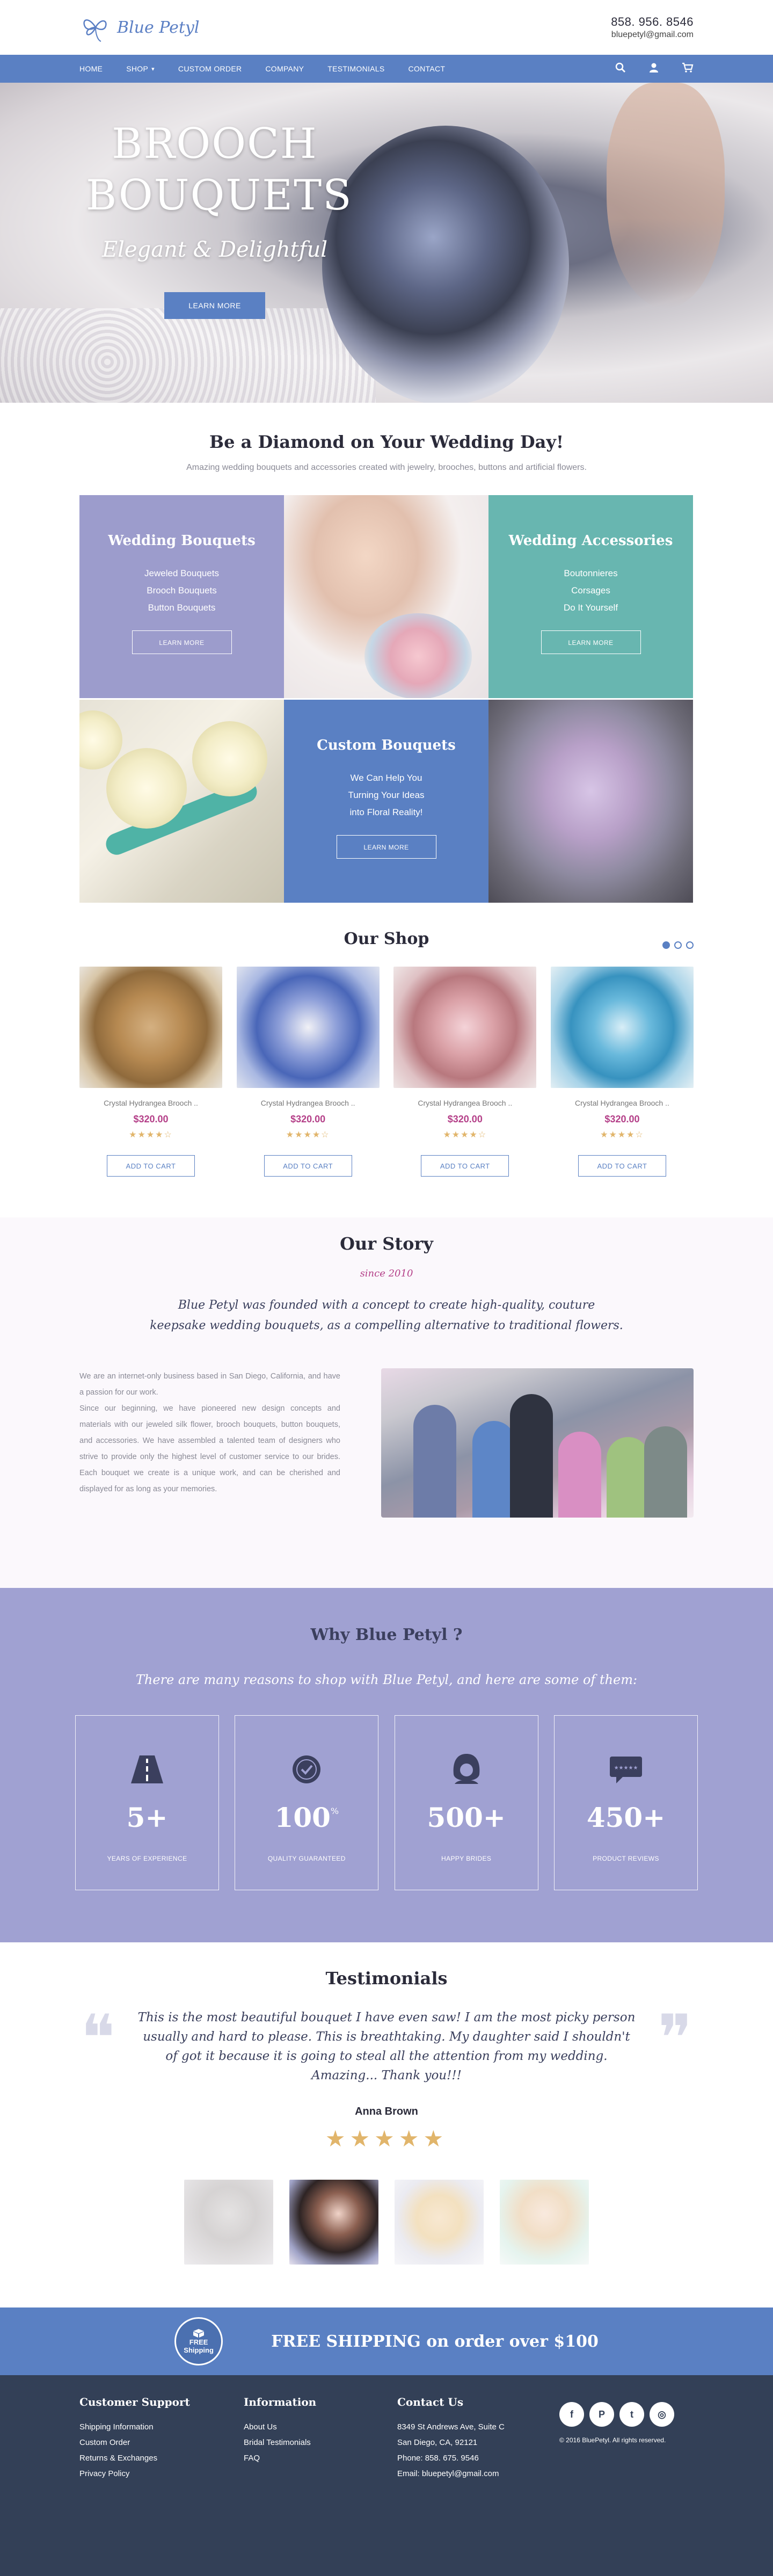 The image size is (773, 2576). What do you see at coordinates (427, 68) in the screenshot?
I see `nav-item-contact: CONTACT` at bounding box center [427, 68].